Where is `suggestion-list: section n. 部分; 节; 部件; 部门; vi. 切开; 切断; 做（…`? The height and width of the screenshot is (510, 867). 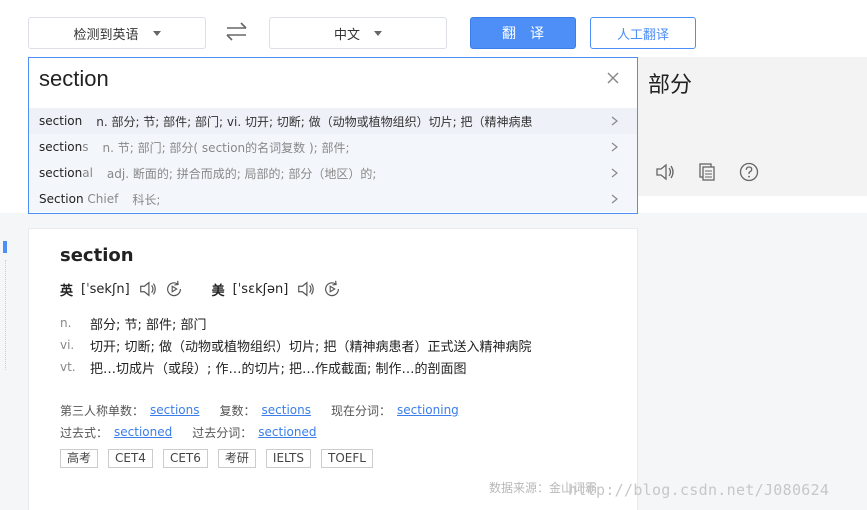
suggestion-list: section n. 部分; 节; 部件; 部门; vi. 切开; 切断; 做（… is located at coordinates (333, 160).